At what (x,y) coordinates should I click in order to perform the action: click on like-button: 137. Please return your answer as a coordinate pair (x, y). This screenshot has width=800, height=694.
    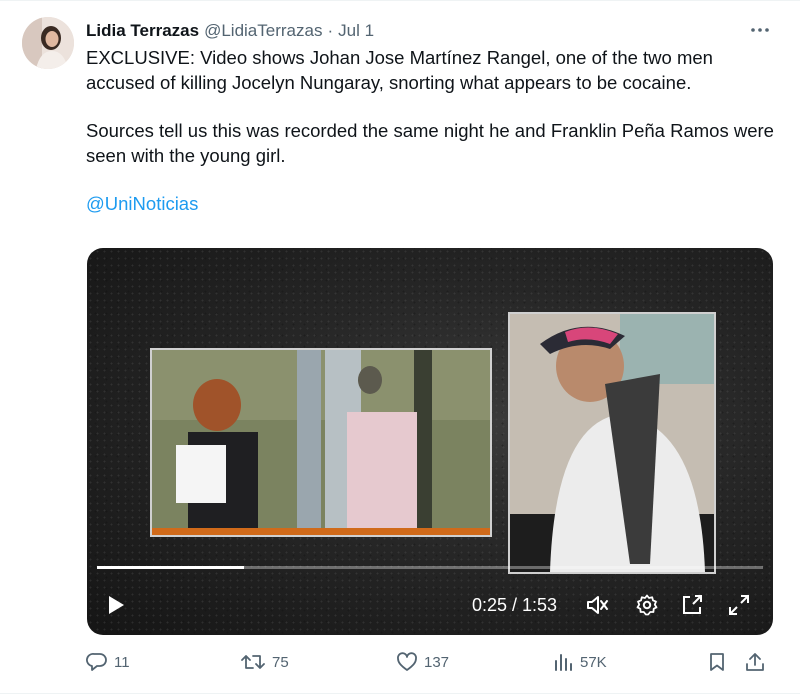
    Looking at the image, I should click on (422, 662).